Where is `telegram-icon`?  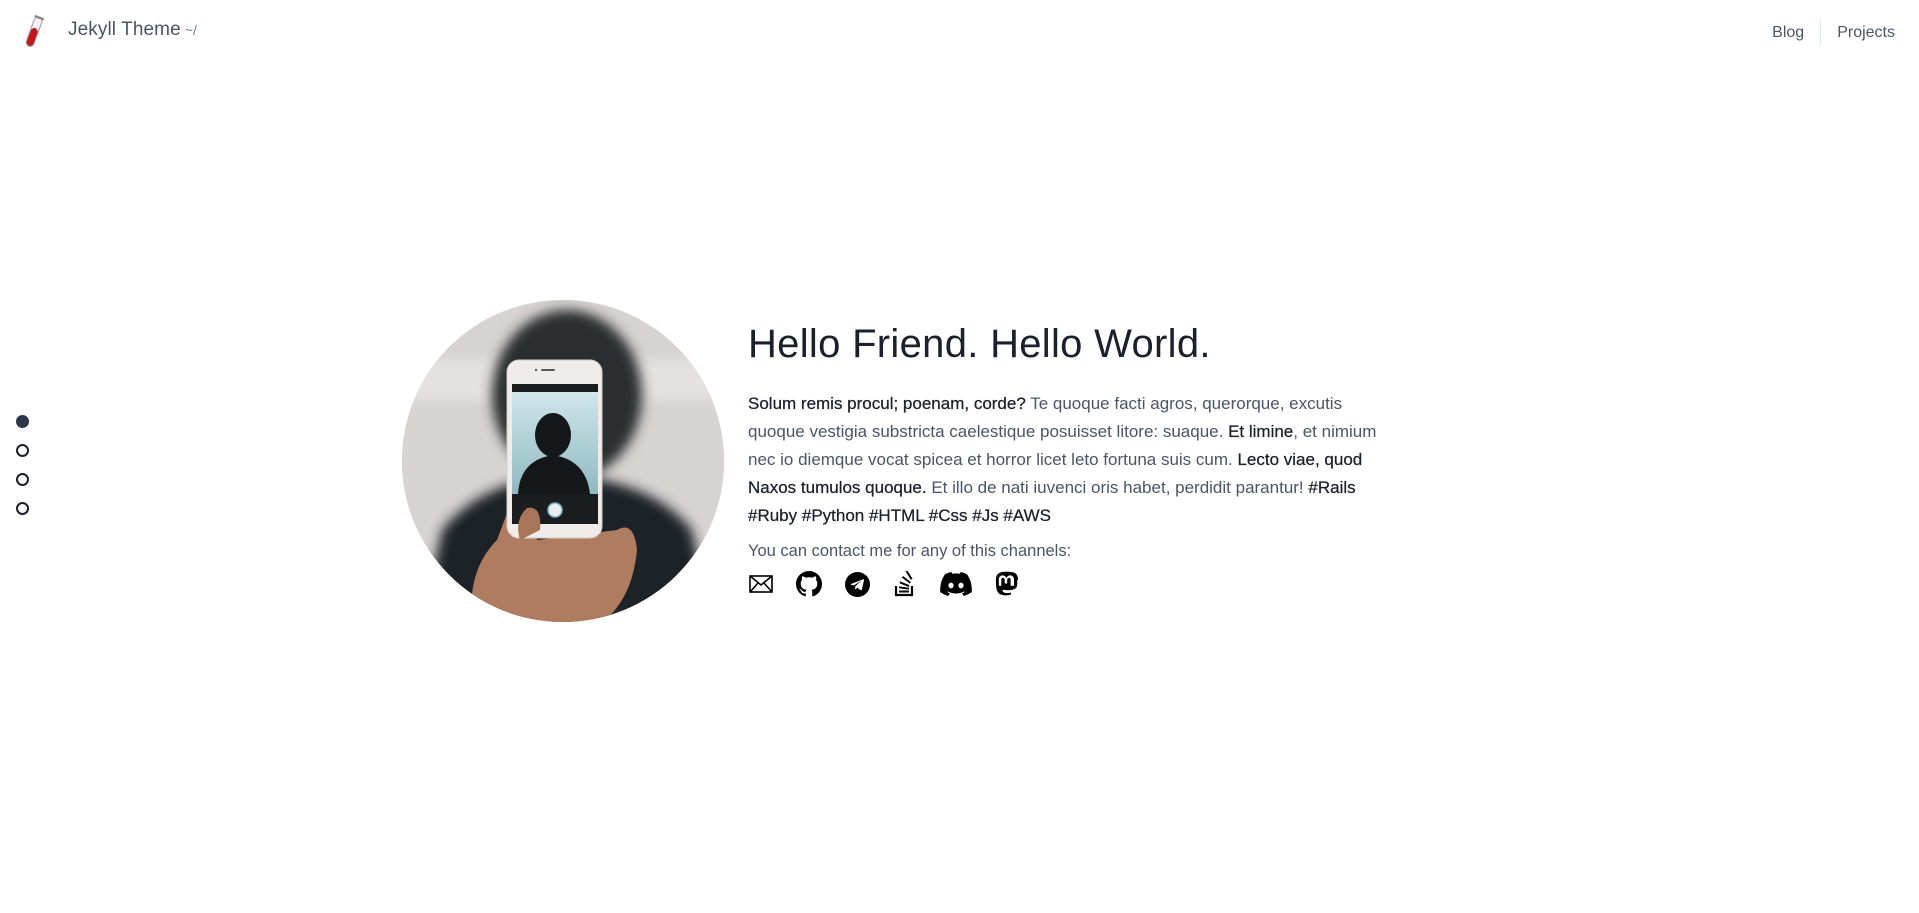 telegram-icon is located at coordinates (857, 584).